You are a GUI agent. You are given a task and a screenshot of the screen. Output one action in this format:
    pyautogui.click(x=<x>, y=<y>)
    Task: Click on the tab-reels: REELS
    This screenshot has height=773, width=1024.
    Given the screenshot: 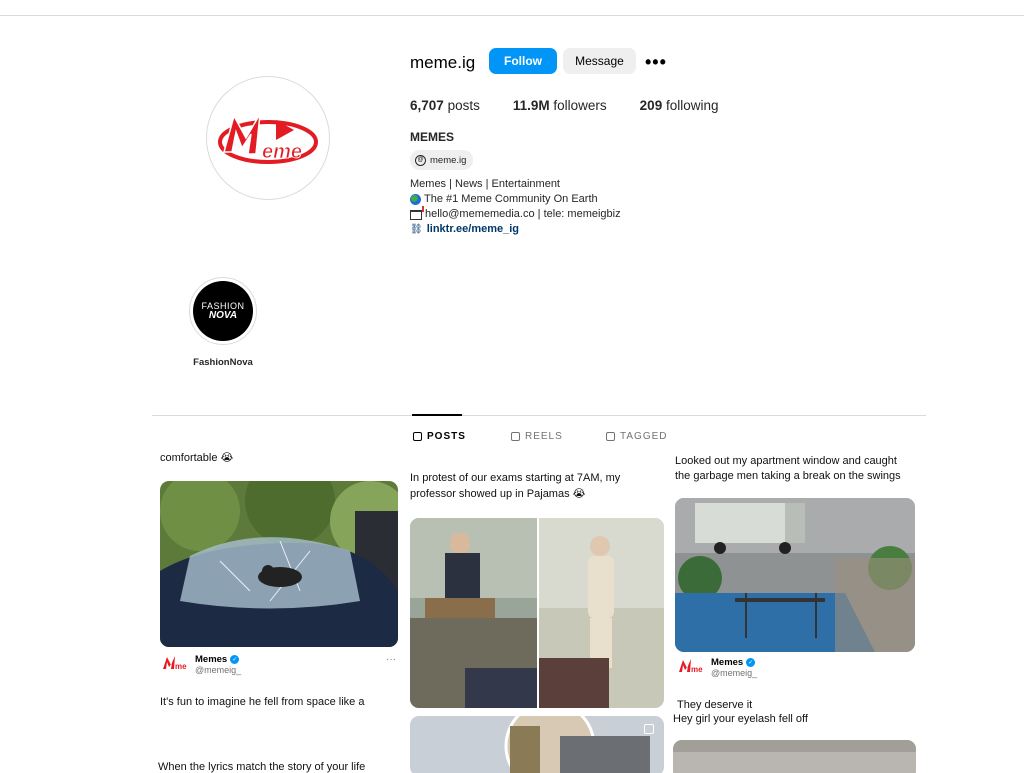 What is the action you would take?
    pyautogui.click(x=537, y=436)
    